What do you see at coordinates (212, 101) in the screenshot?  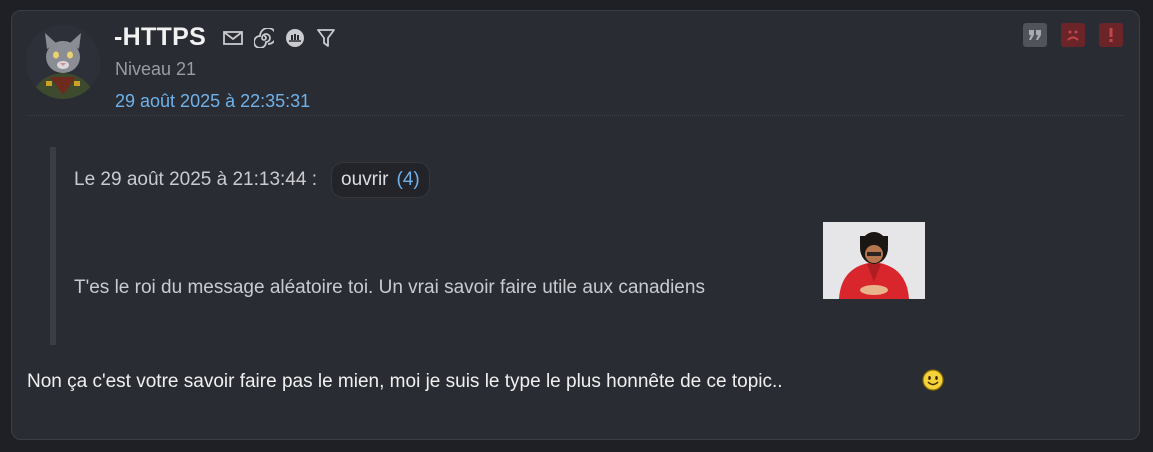 I see `post-date-link: 29 août 2025 à 22:35:31` at bounding box center [212, 101].